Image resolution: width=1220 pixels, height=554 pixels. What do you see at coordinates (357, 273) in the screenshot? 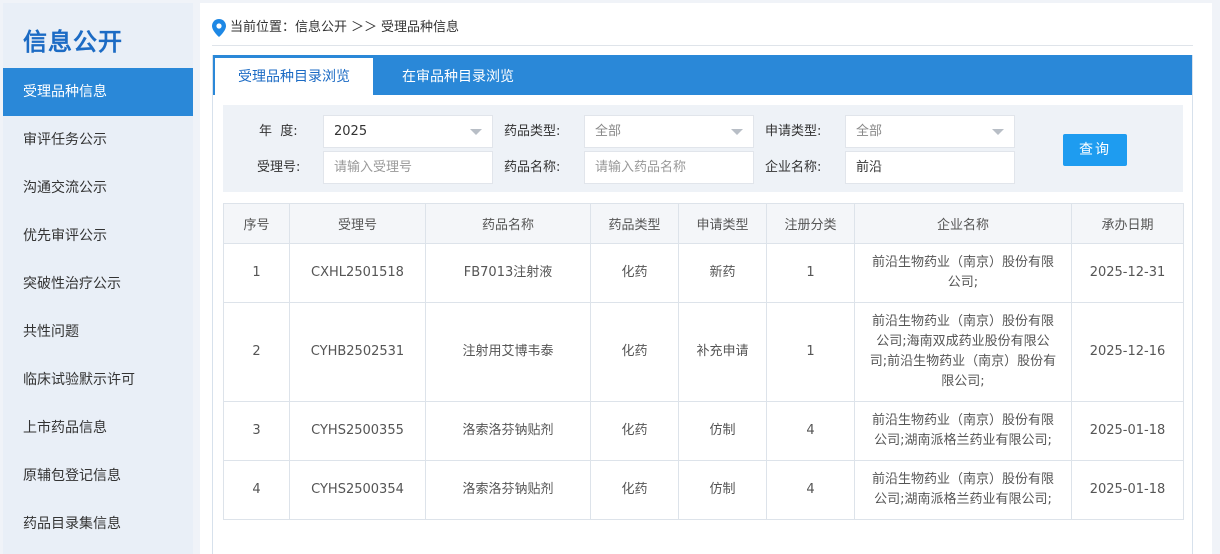
I see `cell-accept-no: CXHL2501518` at bounding box center [357, 273].